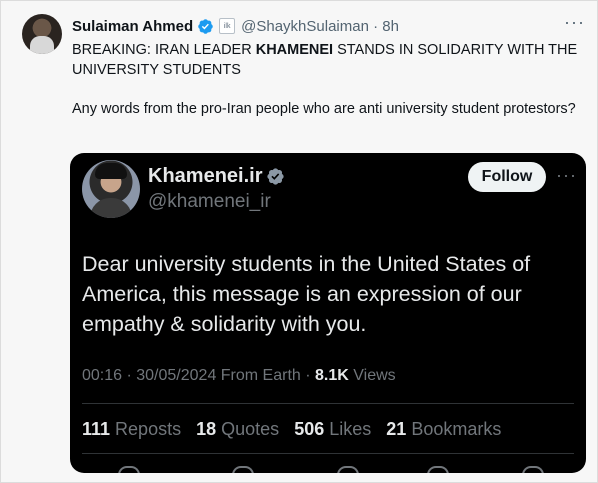 The height and width of the screenshot is (483, 598). I want to click on stat-bookmarks: 21 Bookmarks, so click(443, 429).